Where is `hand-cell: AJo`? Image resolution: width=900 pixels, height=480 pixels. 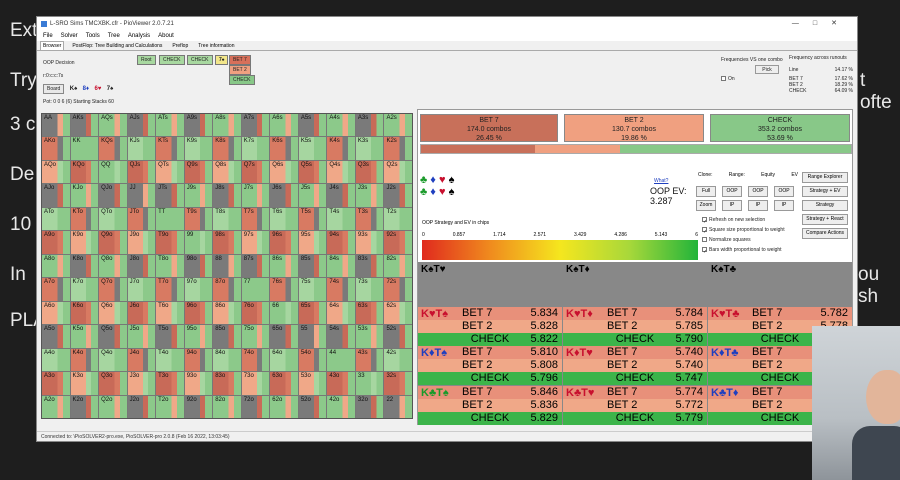
hand-cell: AJo is located at coordinates (56, 195).